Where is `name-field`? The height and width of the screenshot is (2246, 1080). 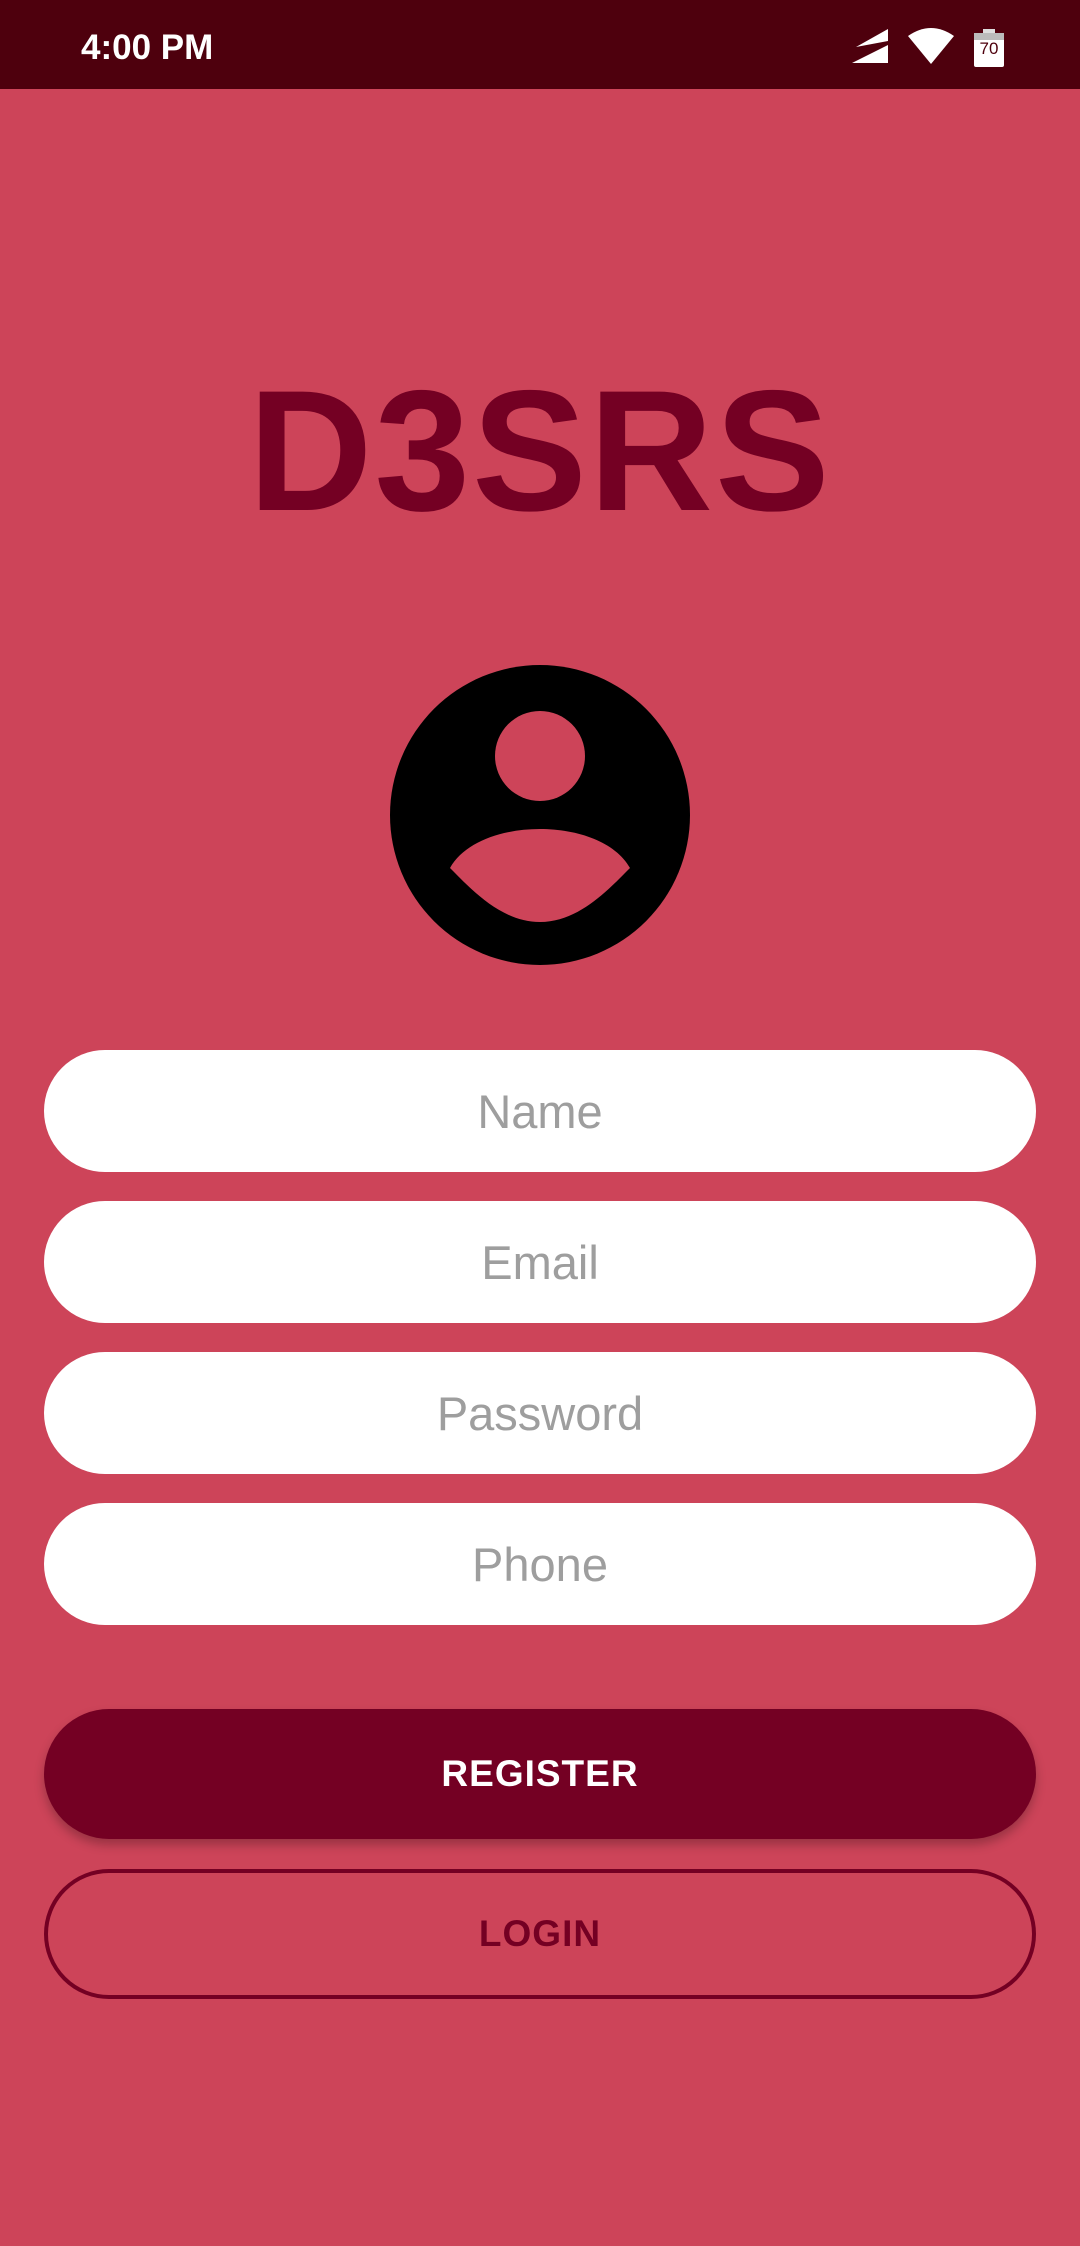
name-field is located at coordinates (540, 1111).